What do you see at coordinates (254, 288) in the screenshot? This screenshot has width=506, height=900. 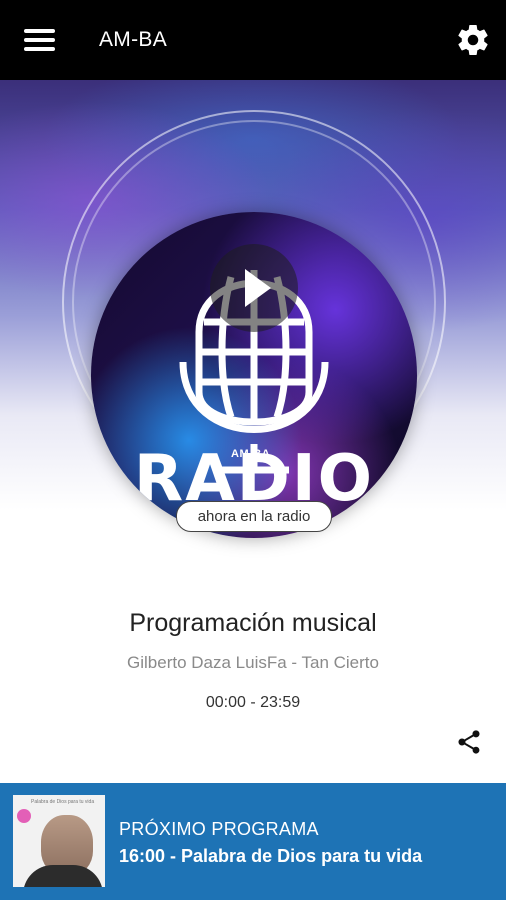 I see `play-button` at bounding box center [254, 288].